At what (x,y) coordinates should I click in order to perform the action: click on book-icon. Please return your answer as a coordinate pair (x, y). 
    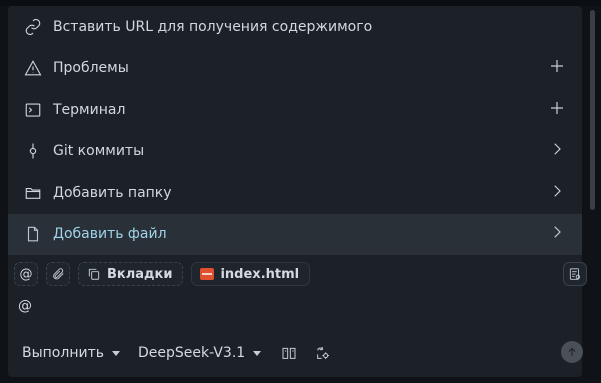
    Looking at the image, I should click on (289, 353).